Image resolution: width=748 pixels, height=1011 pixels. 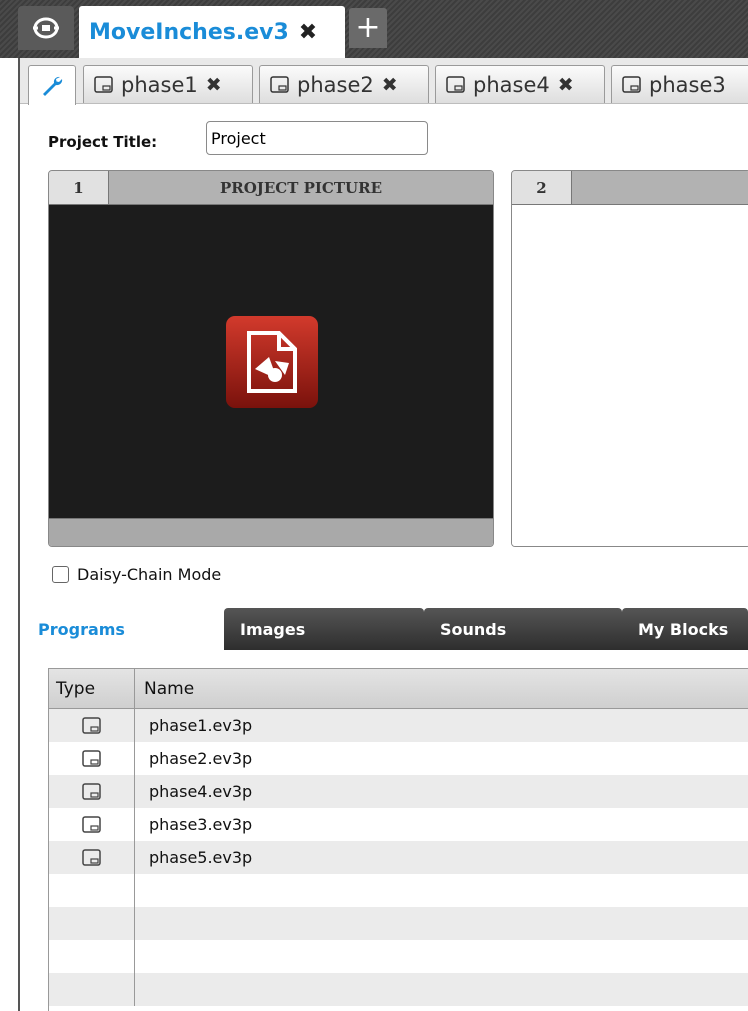 What do you see at coordinates (398, 758) in the screenshot?
I see `table-row: phase2.ev3p` at bounding box center [398, 758].